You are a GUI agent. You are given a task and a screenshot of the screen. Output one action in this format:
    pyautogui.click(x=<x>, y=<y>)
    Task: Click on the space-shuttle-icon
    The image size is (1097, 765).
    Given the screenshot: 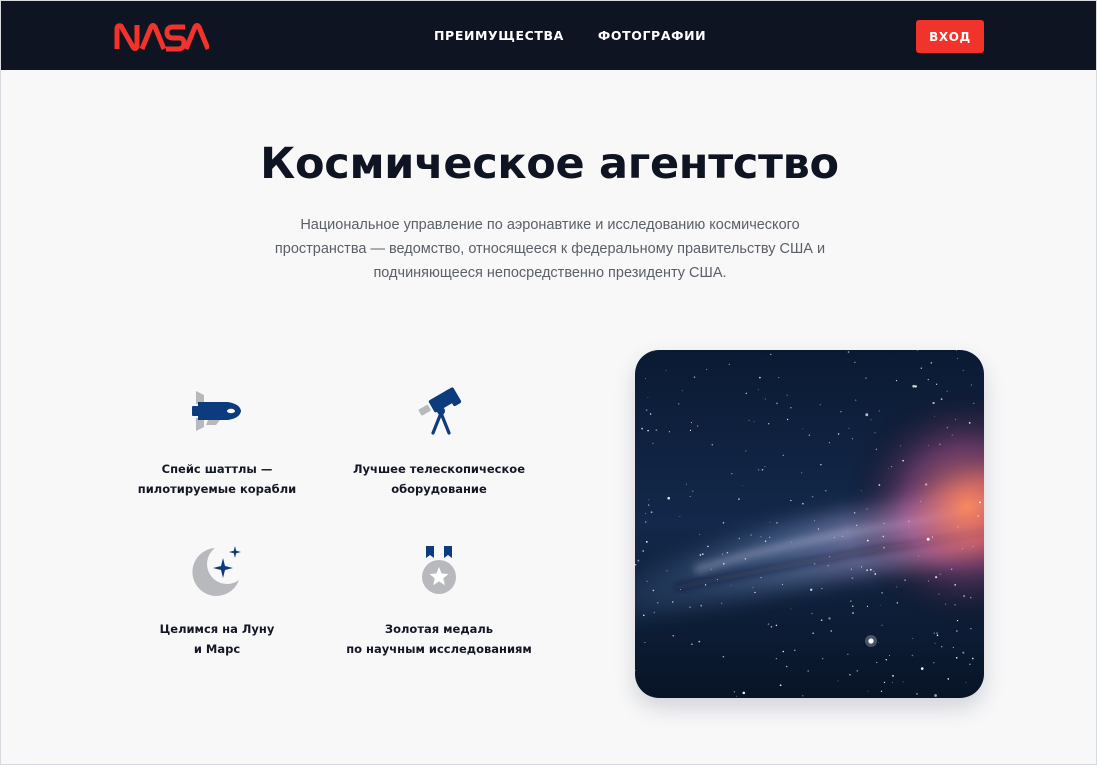 What is the action you would take?
    pyautogui.click(x=216, y=411)
    